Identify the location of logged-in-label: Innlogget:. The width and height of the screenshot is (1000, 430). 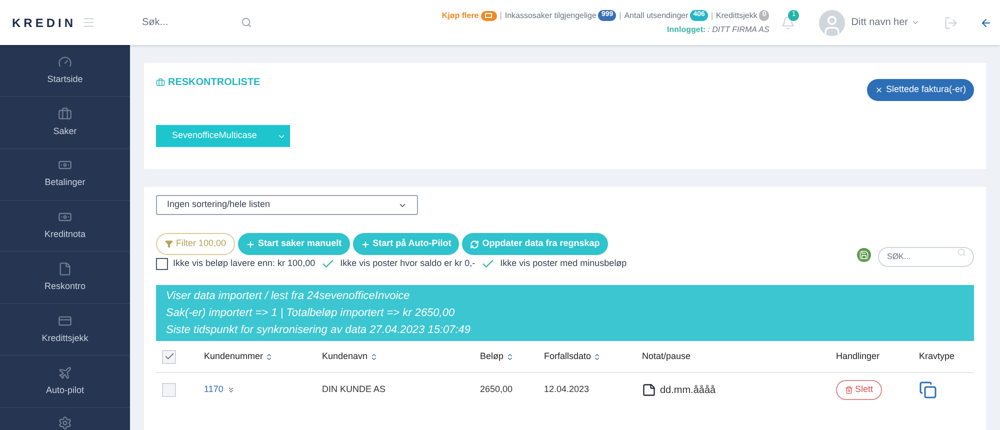
(686, 30).